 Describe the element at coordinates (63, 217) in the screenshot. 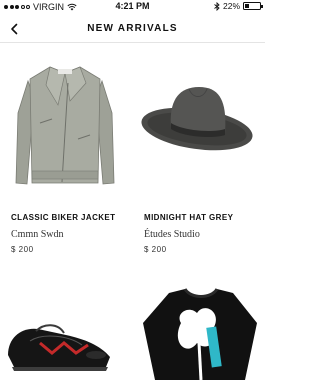

I see `product-name: CLASSIC BIKER JACKET` at that location.